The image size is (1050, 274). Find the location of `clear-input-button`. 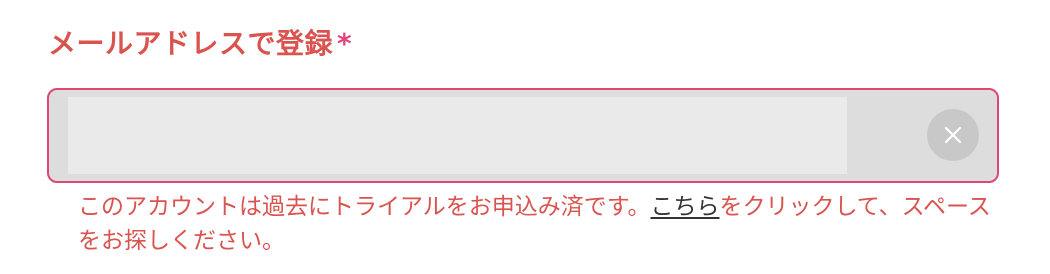

clear-input-button is located at coordinates (953, 135).